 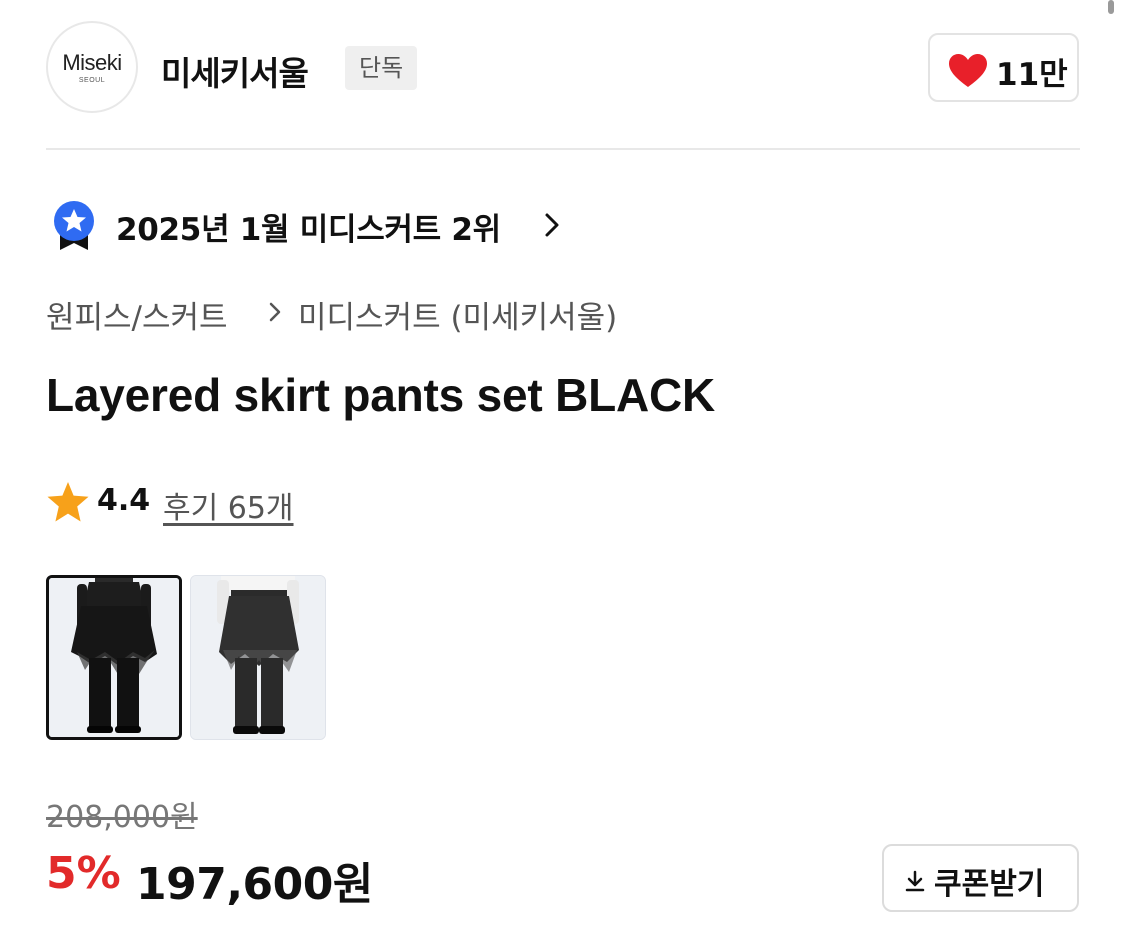 I want to click on coupon-download-button: 쿠폰받기, so click(x=980, y=878).